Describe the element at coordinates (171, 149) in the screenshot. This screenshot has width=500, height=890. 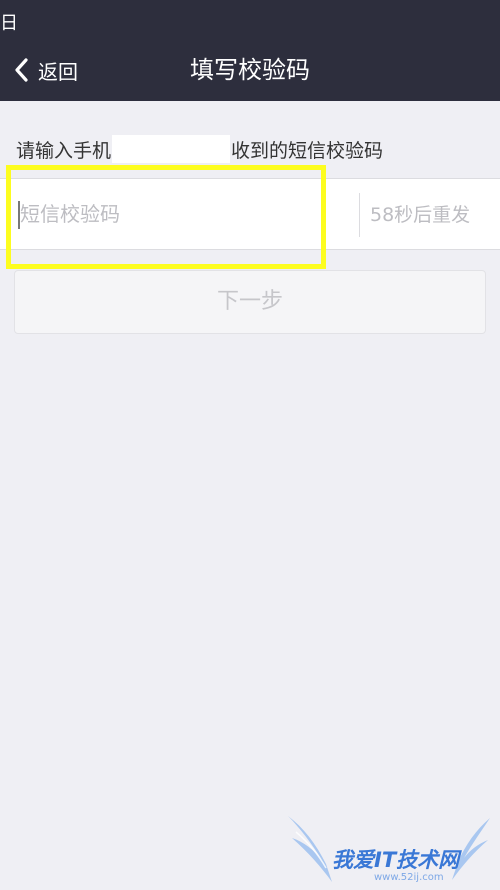
I see `masked-phone-number` at that location.